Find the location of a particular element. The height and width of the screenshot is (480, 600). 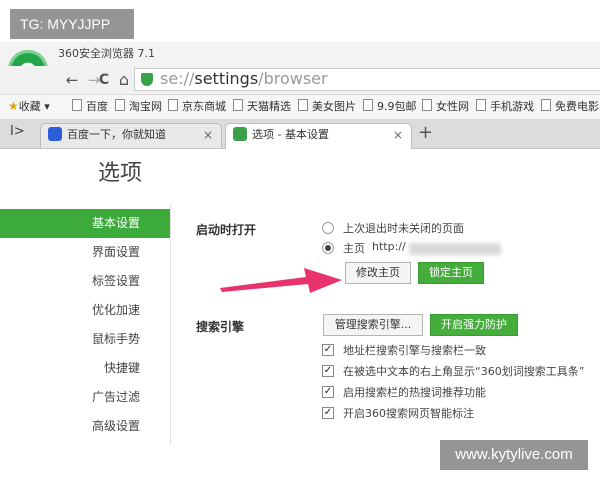

url-main: settings is located at coordinates (226, 78).